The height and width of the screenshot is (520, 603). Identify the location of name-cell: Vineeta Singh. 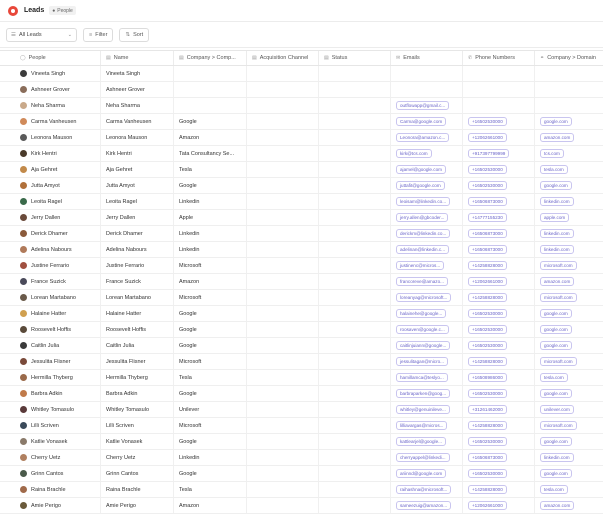
(137, 73).